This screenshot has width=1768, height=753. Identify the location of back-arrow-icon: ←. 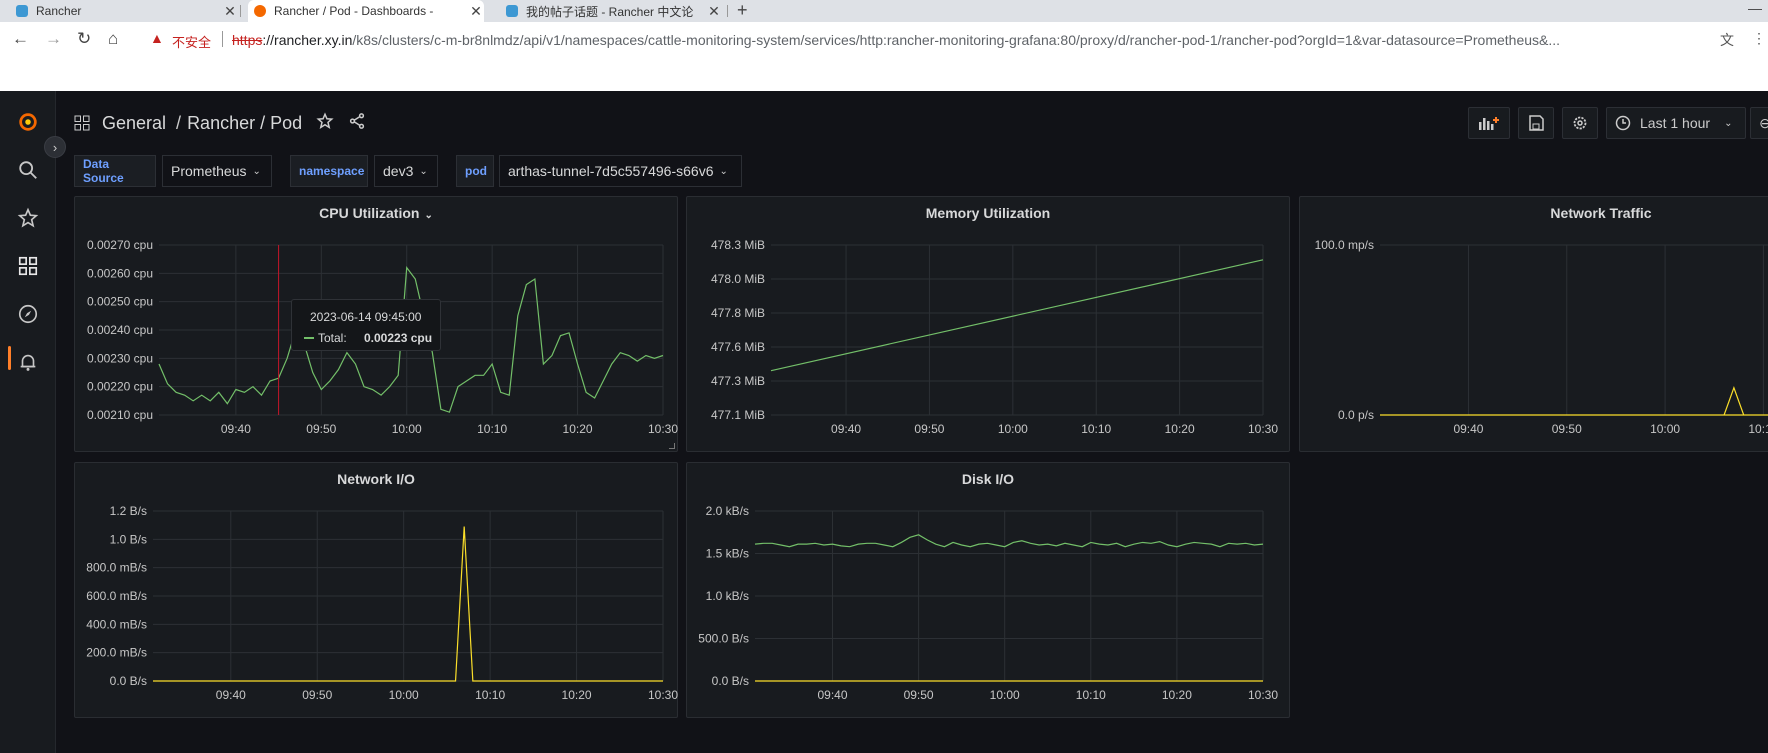
(20, 39).